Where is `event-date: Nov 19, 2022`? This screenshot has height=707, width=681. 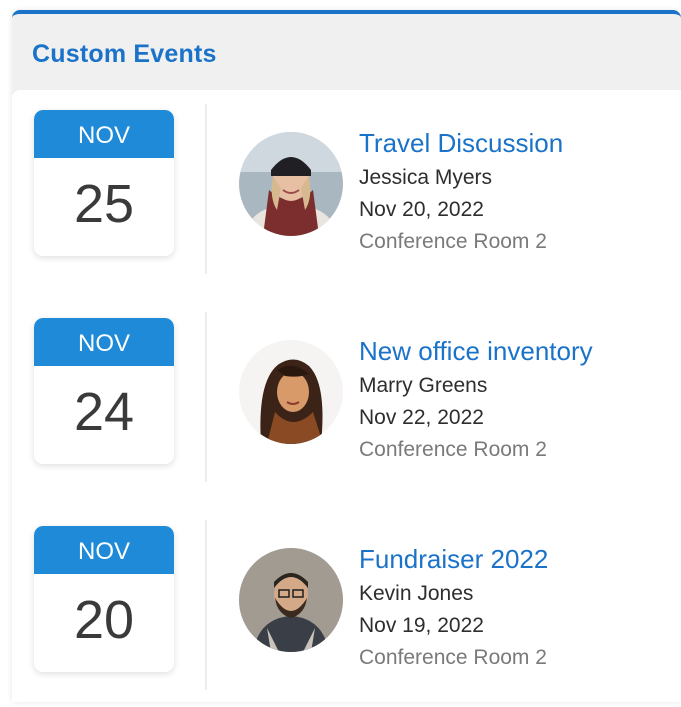 event-date: Nov 19, 2022 is located at coordinates (421, 625).